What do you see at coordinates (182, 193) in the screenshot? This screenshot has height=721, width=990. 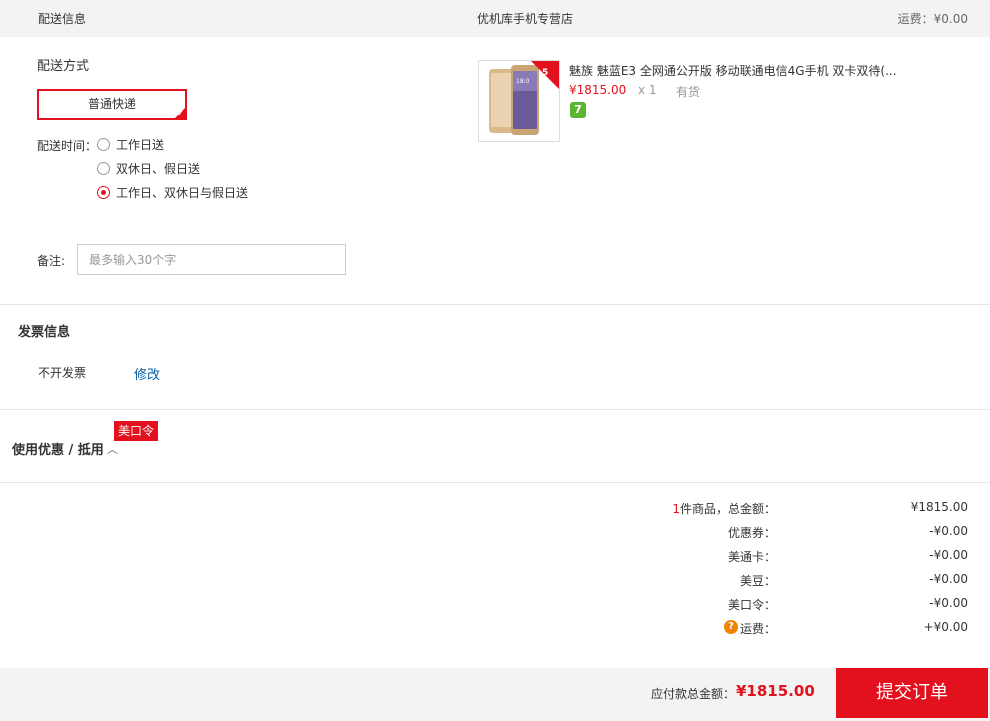 I see `delivery-time-option-label: 工作日、双休日与假日送` at bounding box center [182, 193].